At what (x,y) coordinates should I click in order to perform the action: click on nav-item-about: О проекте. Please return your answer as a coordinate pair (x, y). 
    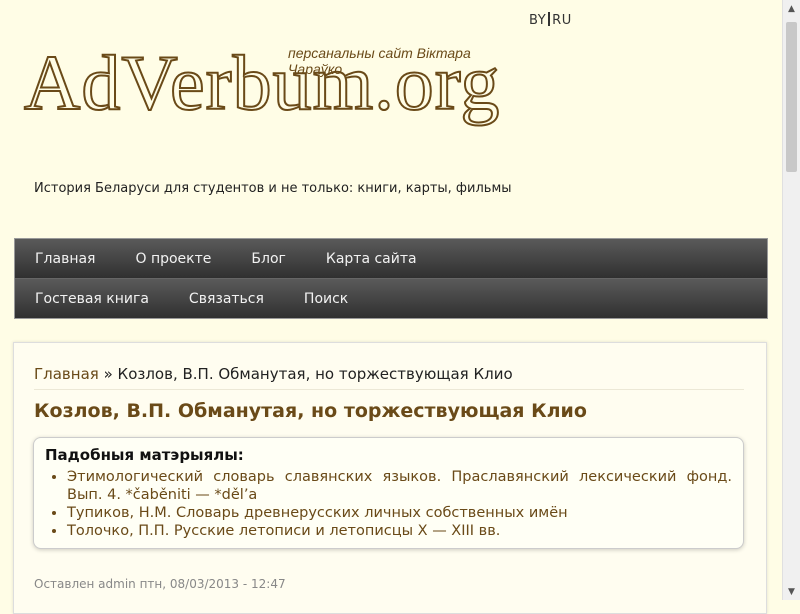
    Looking at the image, I should click on (173, 259).